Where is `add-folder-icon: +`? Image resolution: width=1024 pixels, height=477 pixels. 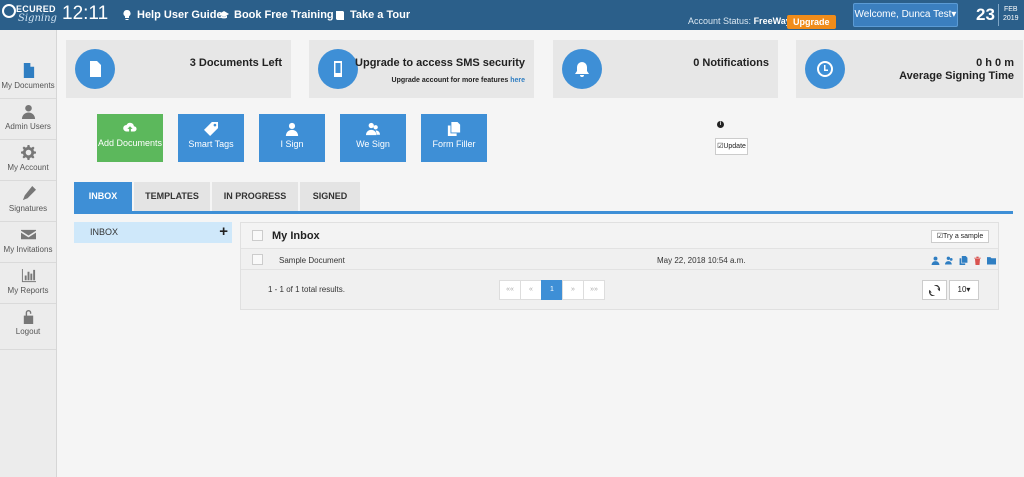 add-folder-icon: + is located at coordinates (223, 231).